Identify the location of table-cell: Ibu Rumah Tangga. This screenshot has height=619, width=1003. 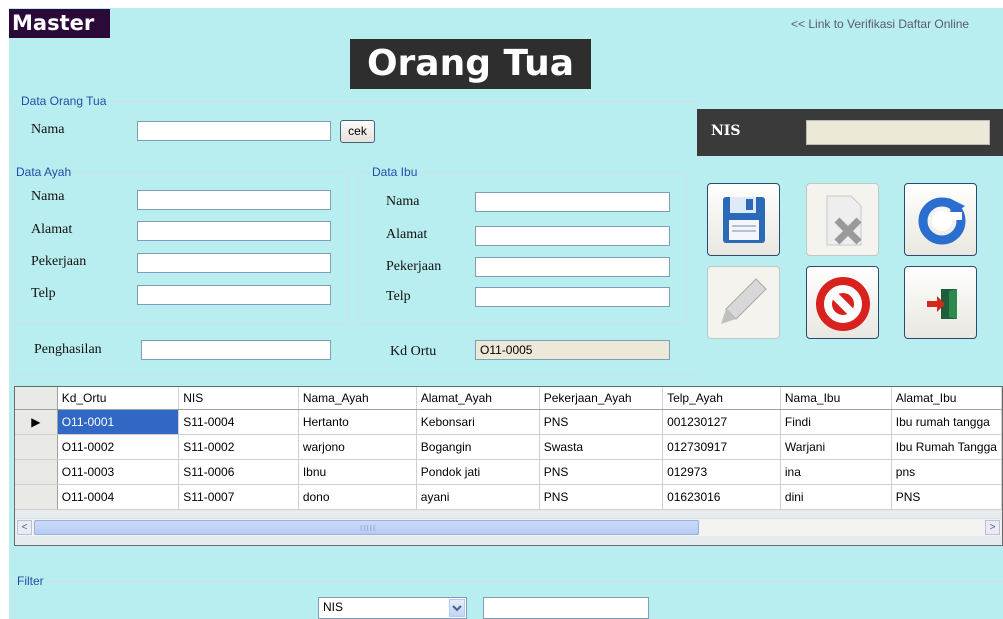
(946, 447).